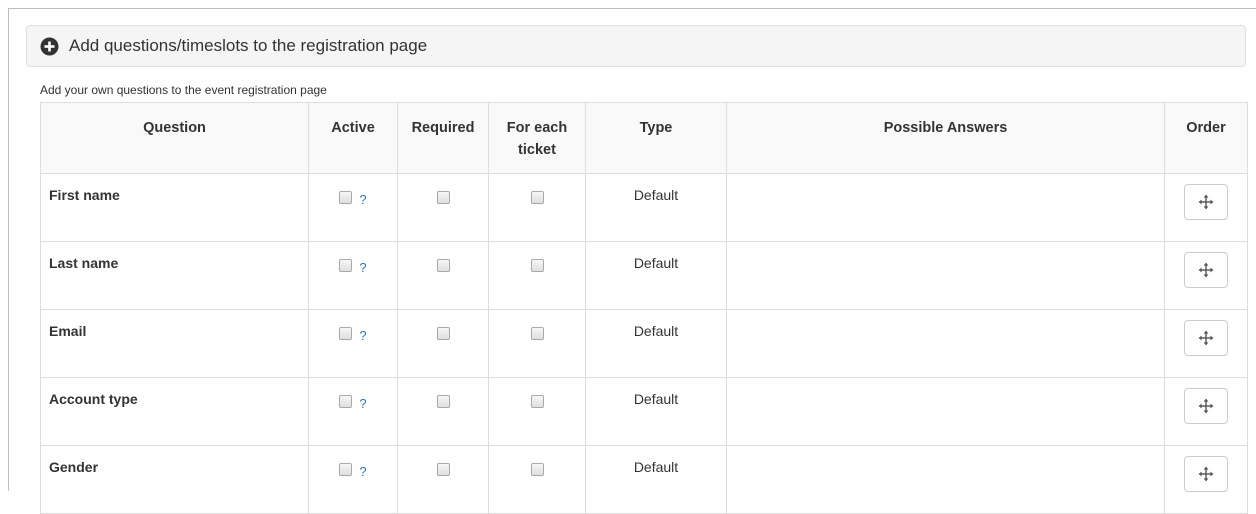  I want to click on question-cell: Gender, so click(174, 479).